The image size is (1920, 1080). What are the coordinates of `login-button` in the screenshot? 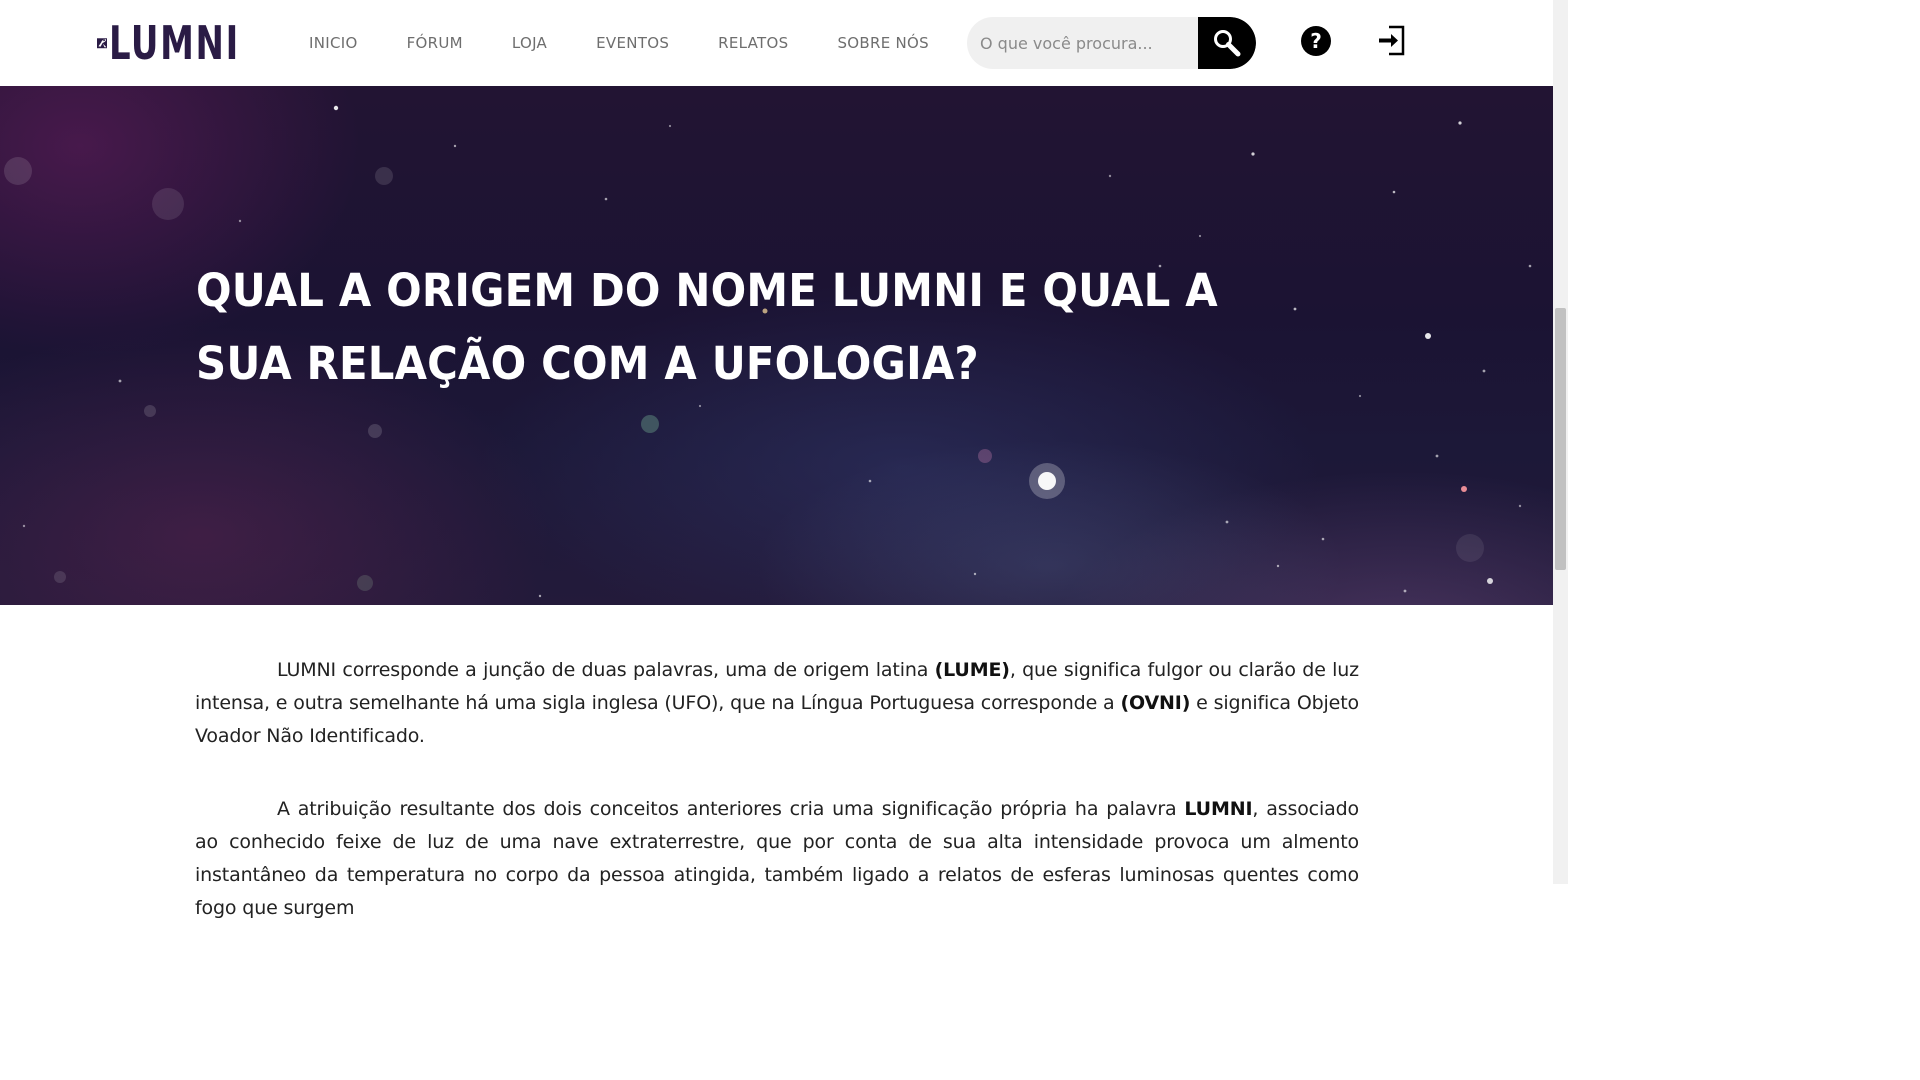 It's located at (1392, 40).